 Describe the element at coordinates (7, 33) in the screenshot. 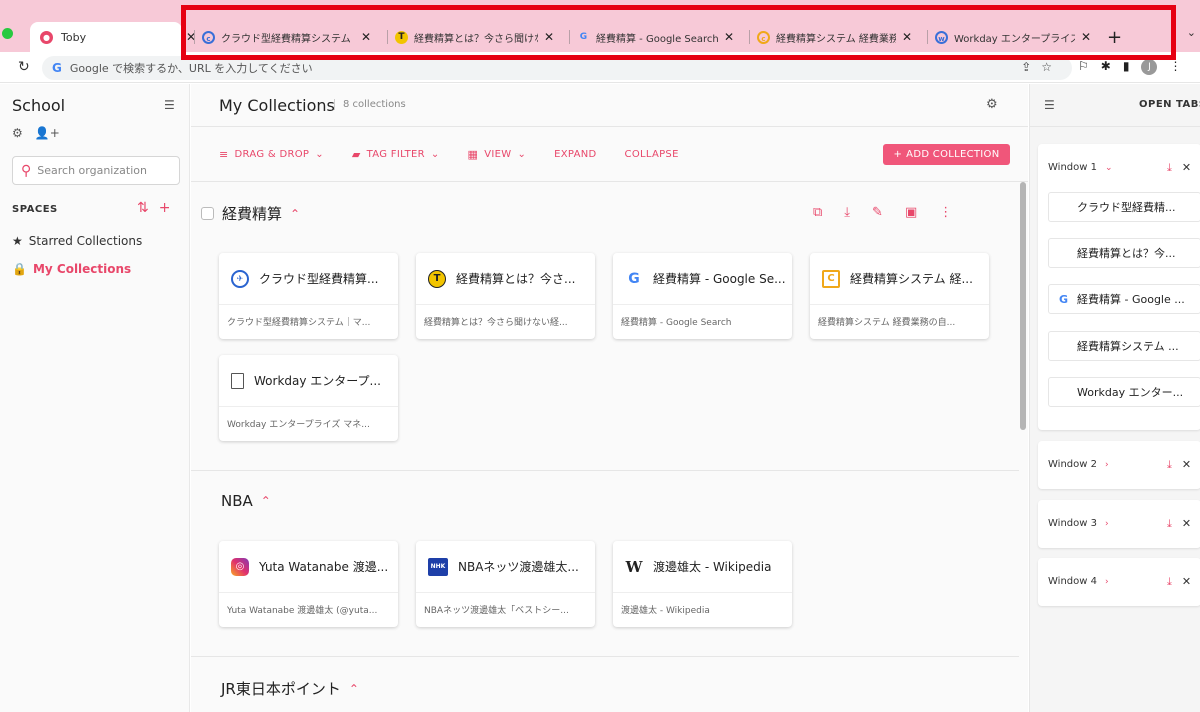

I see `window-maximize-button` at that location.